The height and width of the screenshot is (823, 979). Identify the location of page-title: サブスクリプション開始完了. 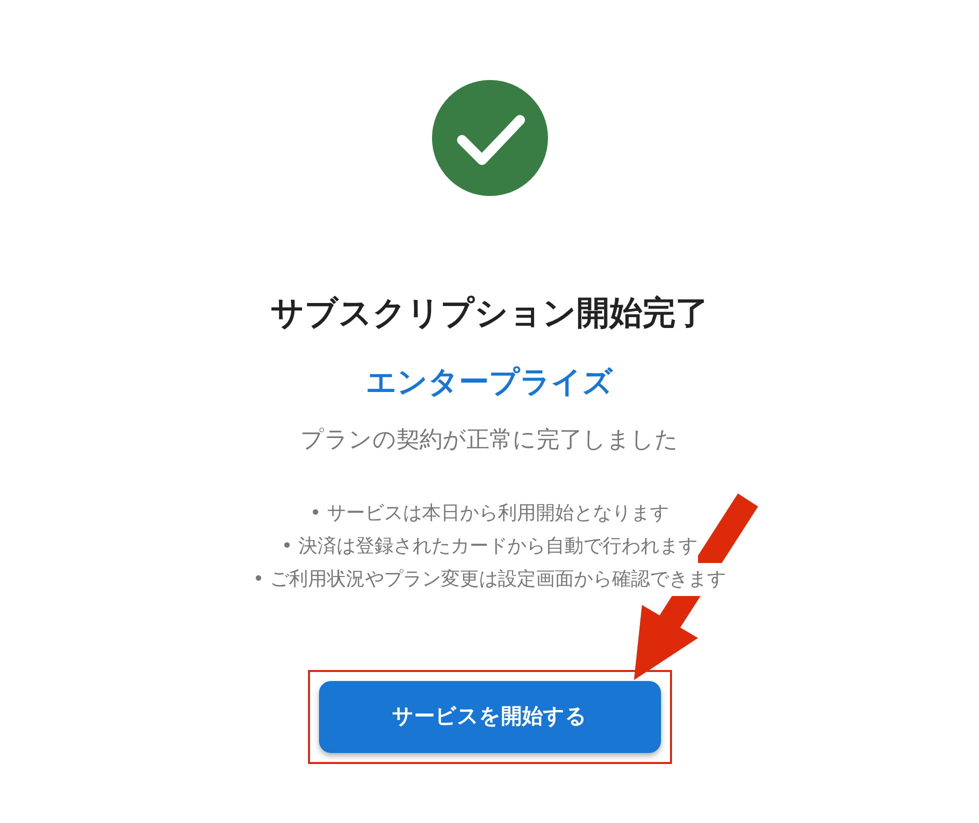
(489, 313).